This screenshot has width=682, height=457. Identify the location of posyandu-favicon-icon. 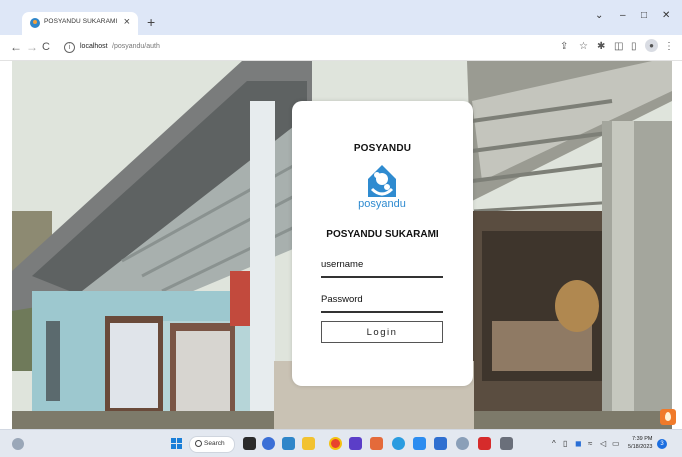
(35, 23).